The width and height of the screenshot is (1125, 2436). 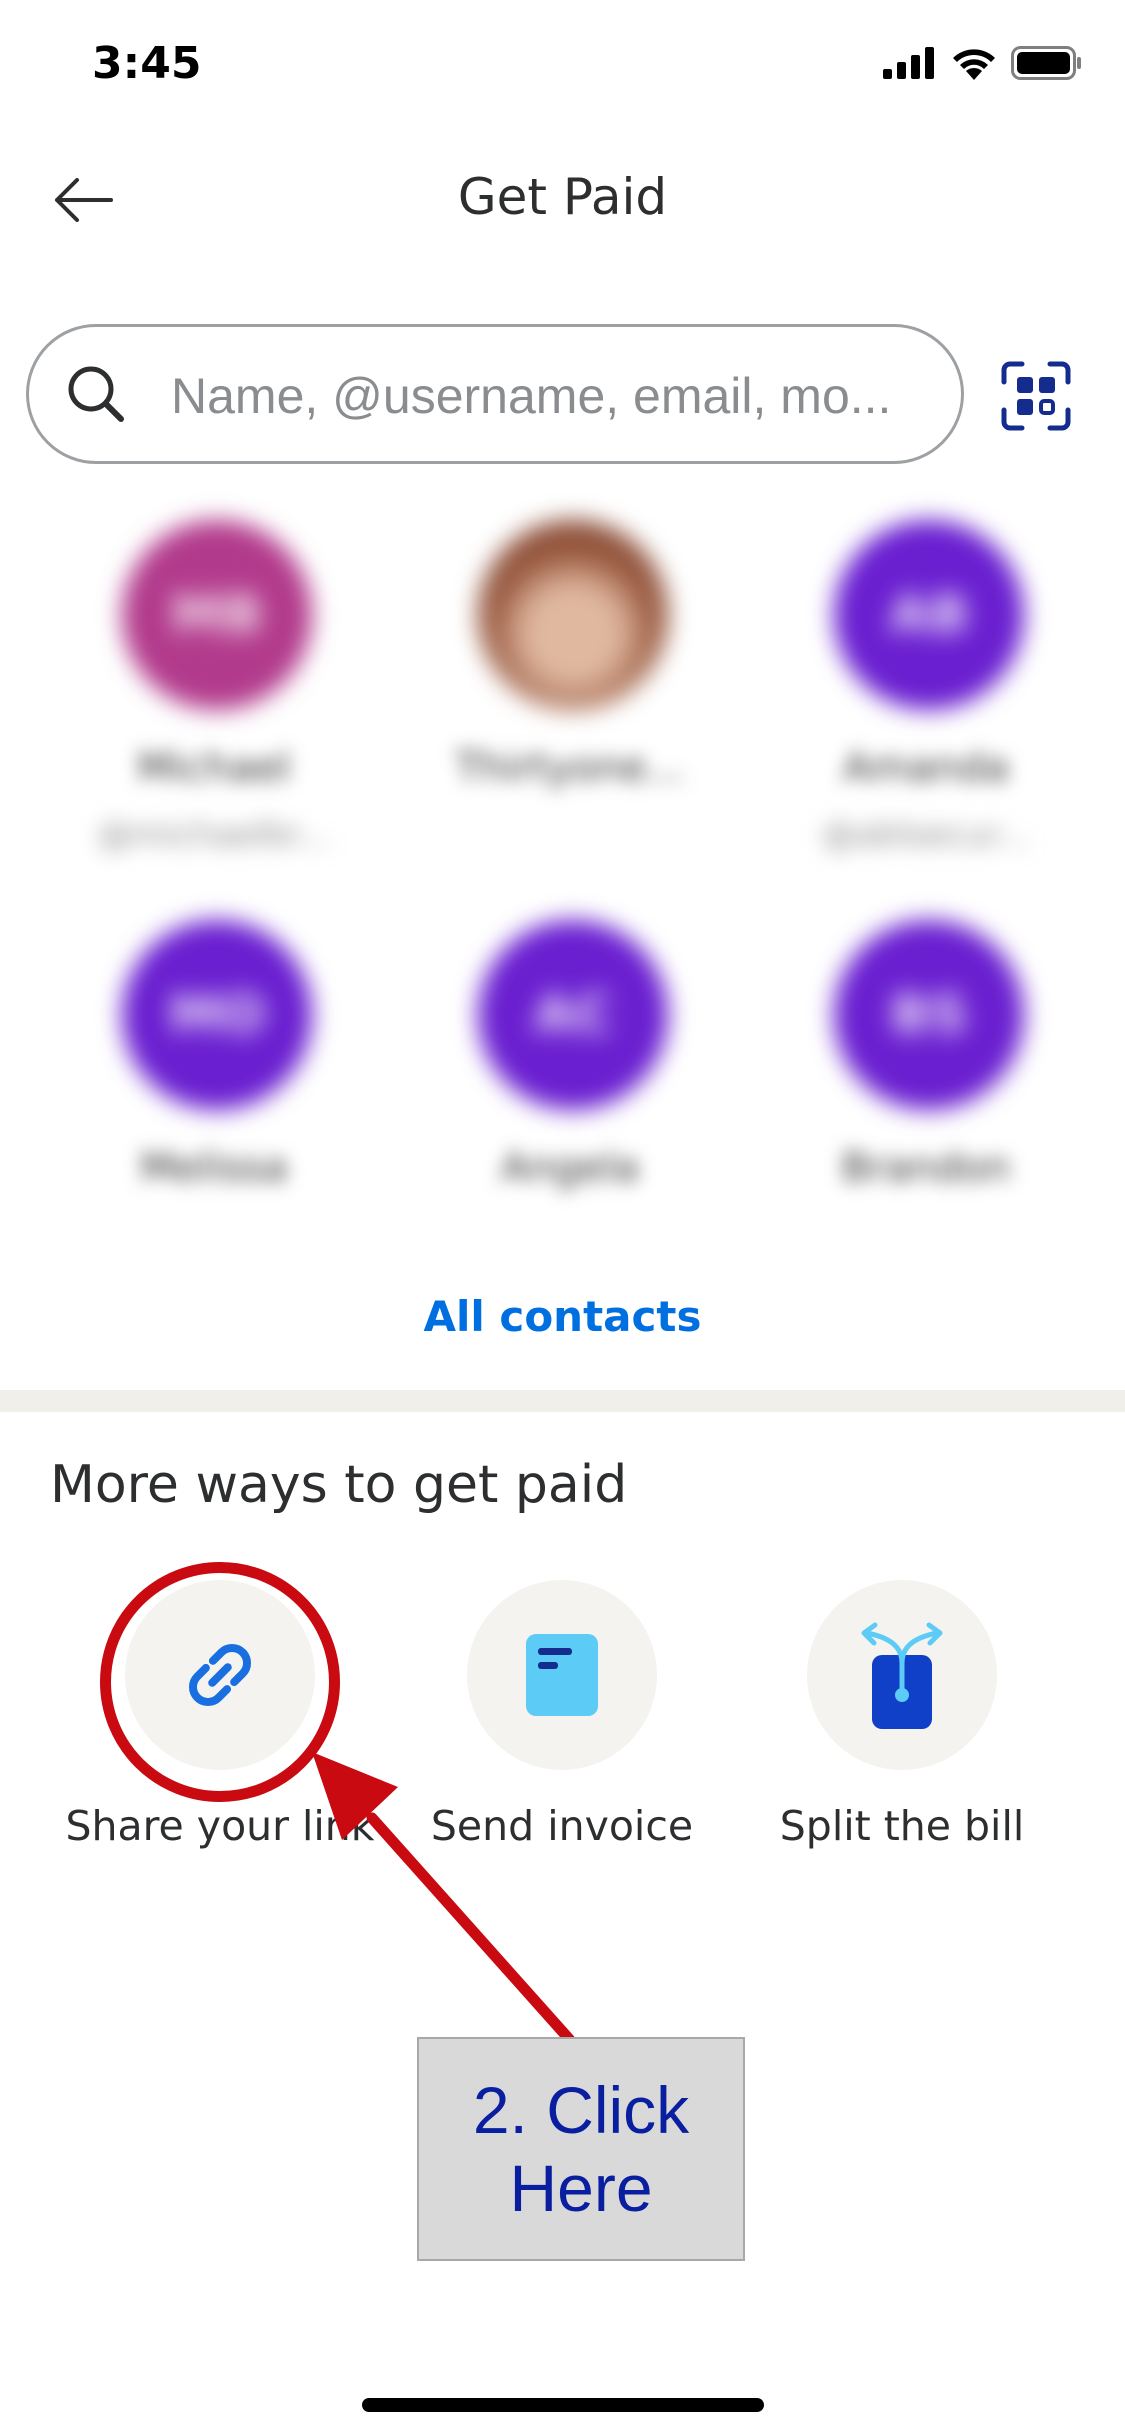 I want to click on share-link-circle, so click(x=220, y=1675).